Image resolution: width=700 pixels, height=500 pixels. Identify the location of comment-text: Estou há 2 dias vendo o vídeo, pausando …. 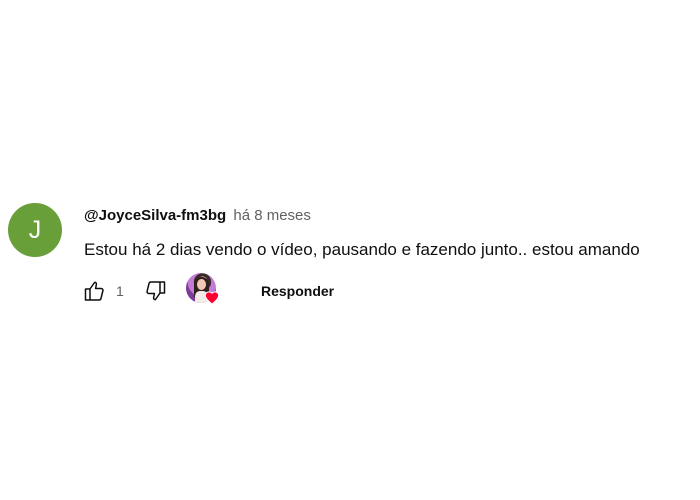
(362, 249).